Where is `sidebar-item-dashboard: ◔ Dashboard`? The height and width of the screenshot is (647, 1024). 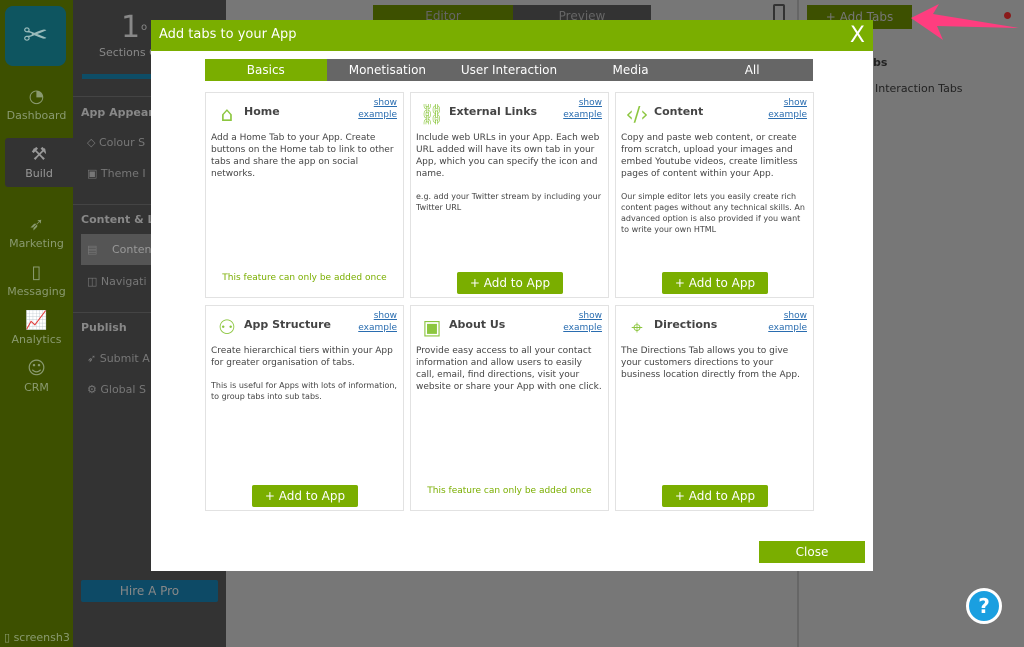
sidebar-item-dashboard: ◔ Dashboard is located at coordinates (36, 104).